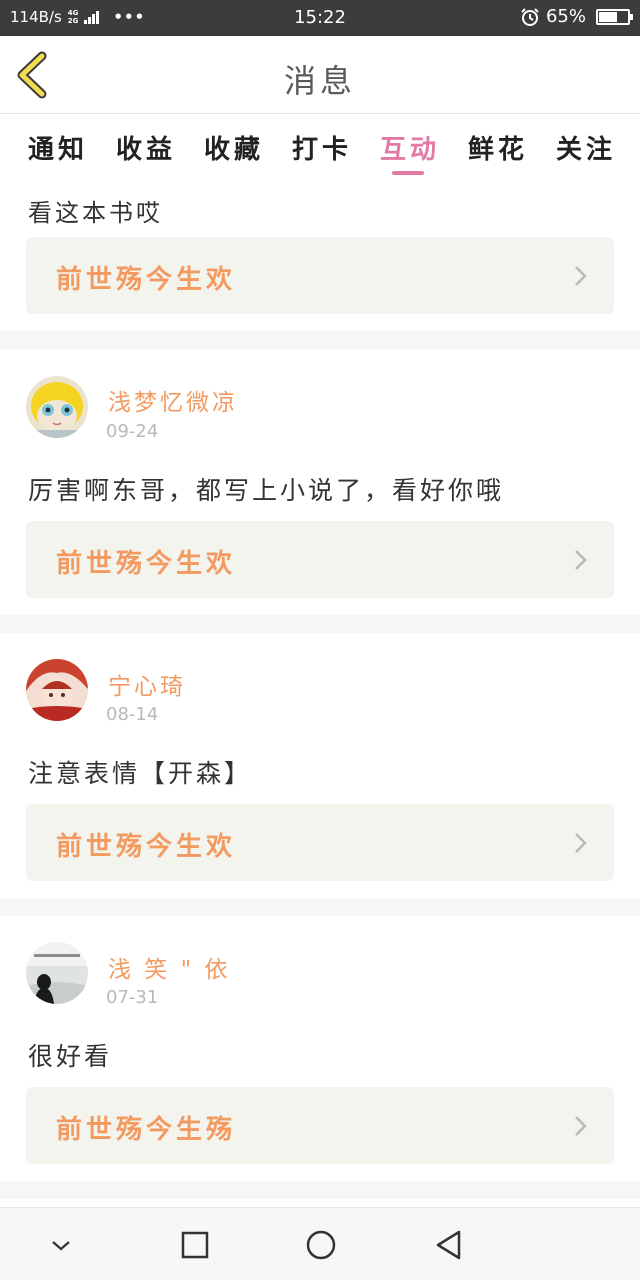  I want to click on app-header: 消息, so click(320, 75).